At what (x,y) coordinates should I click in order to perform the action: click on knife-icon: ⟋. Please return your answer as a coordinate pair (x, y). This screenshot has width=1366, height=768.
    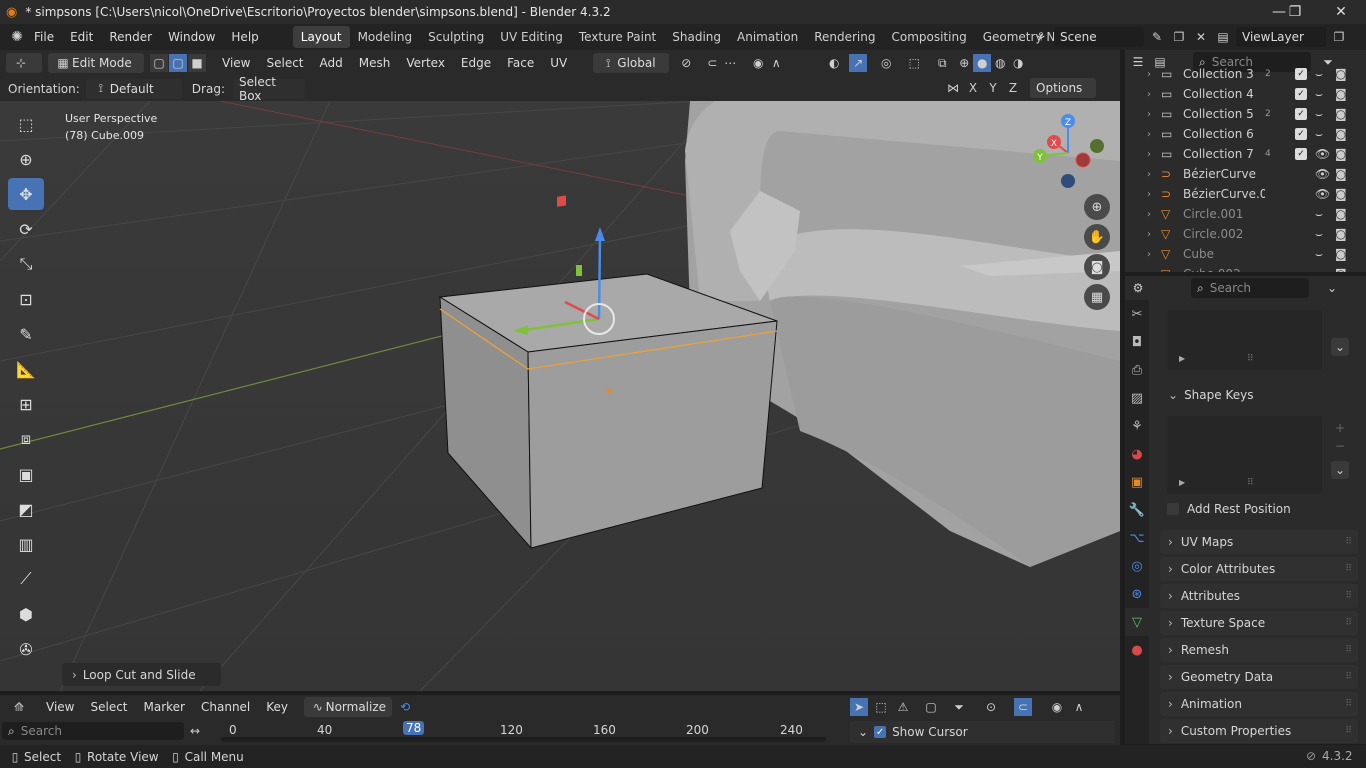
    Looking at the image, I should click on (26, 579).